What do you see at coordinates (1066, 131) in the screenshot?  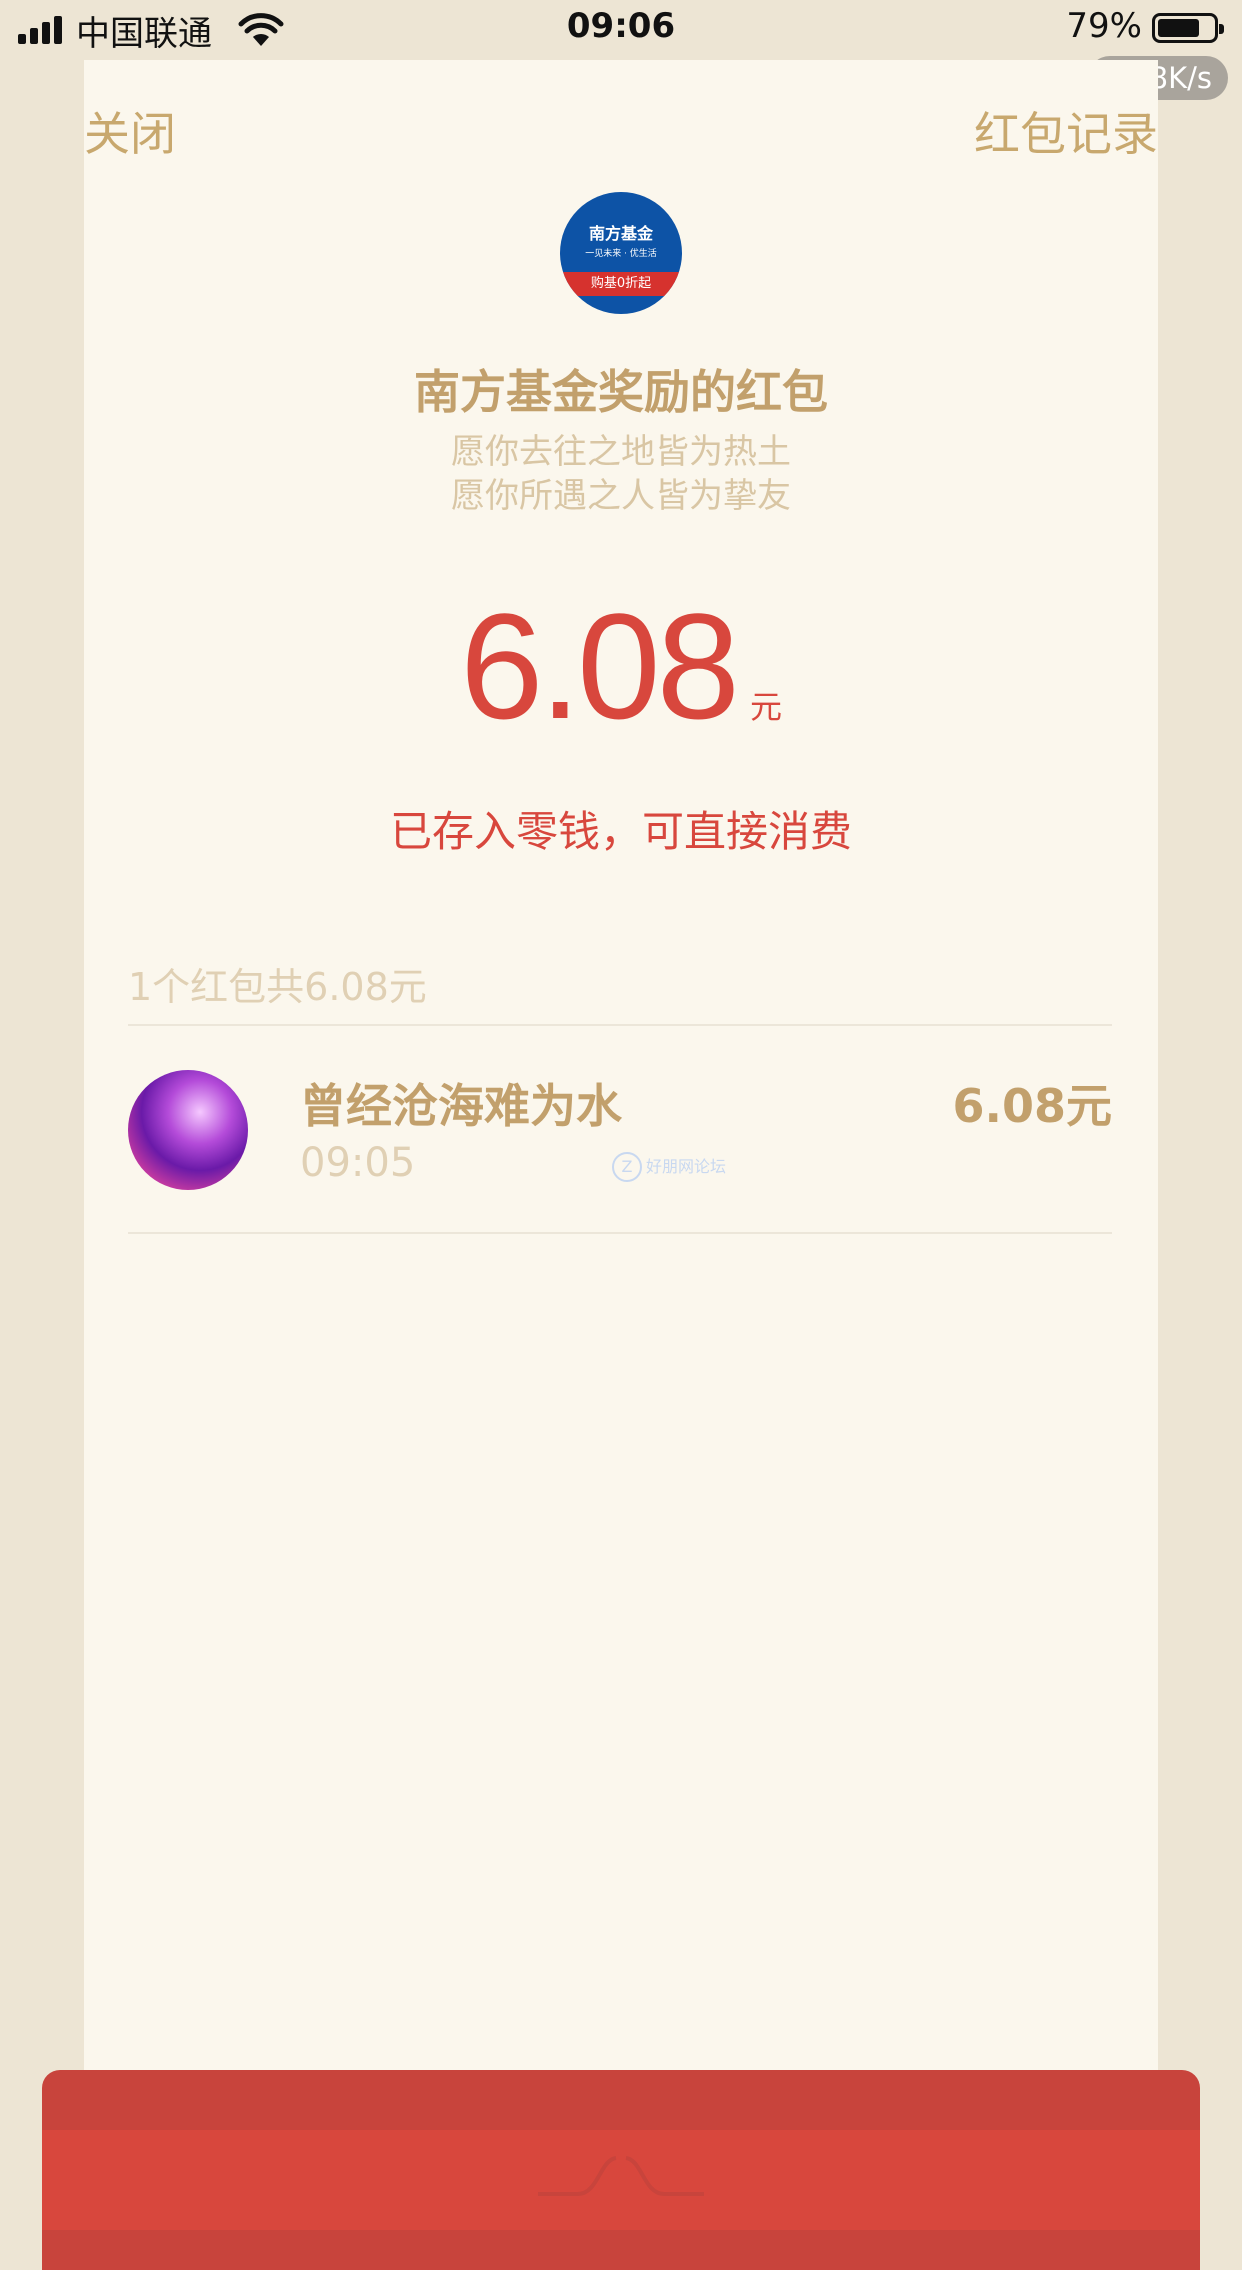 I see `red-packet-records-button: 红包记录` at bounding box center [1066, 131].